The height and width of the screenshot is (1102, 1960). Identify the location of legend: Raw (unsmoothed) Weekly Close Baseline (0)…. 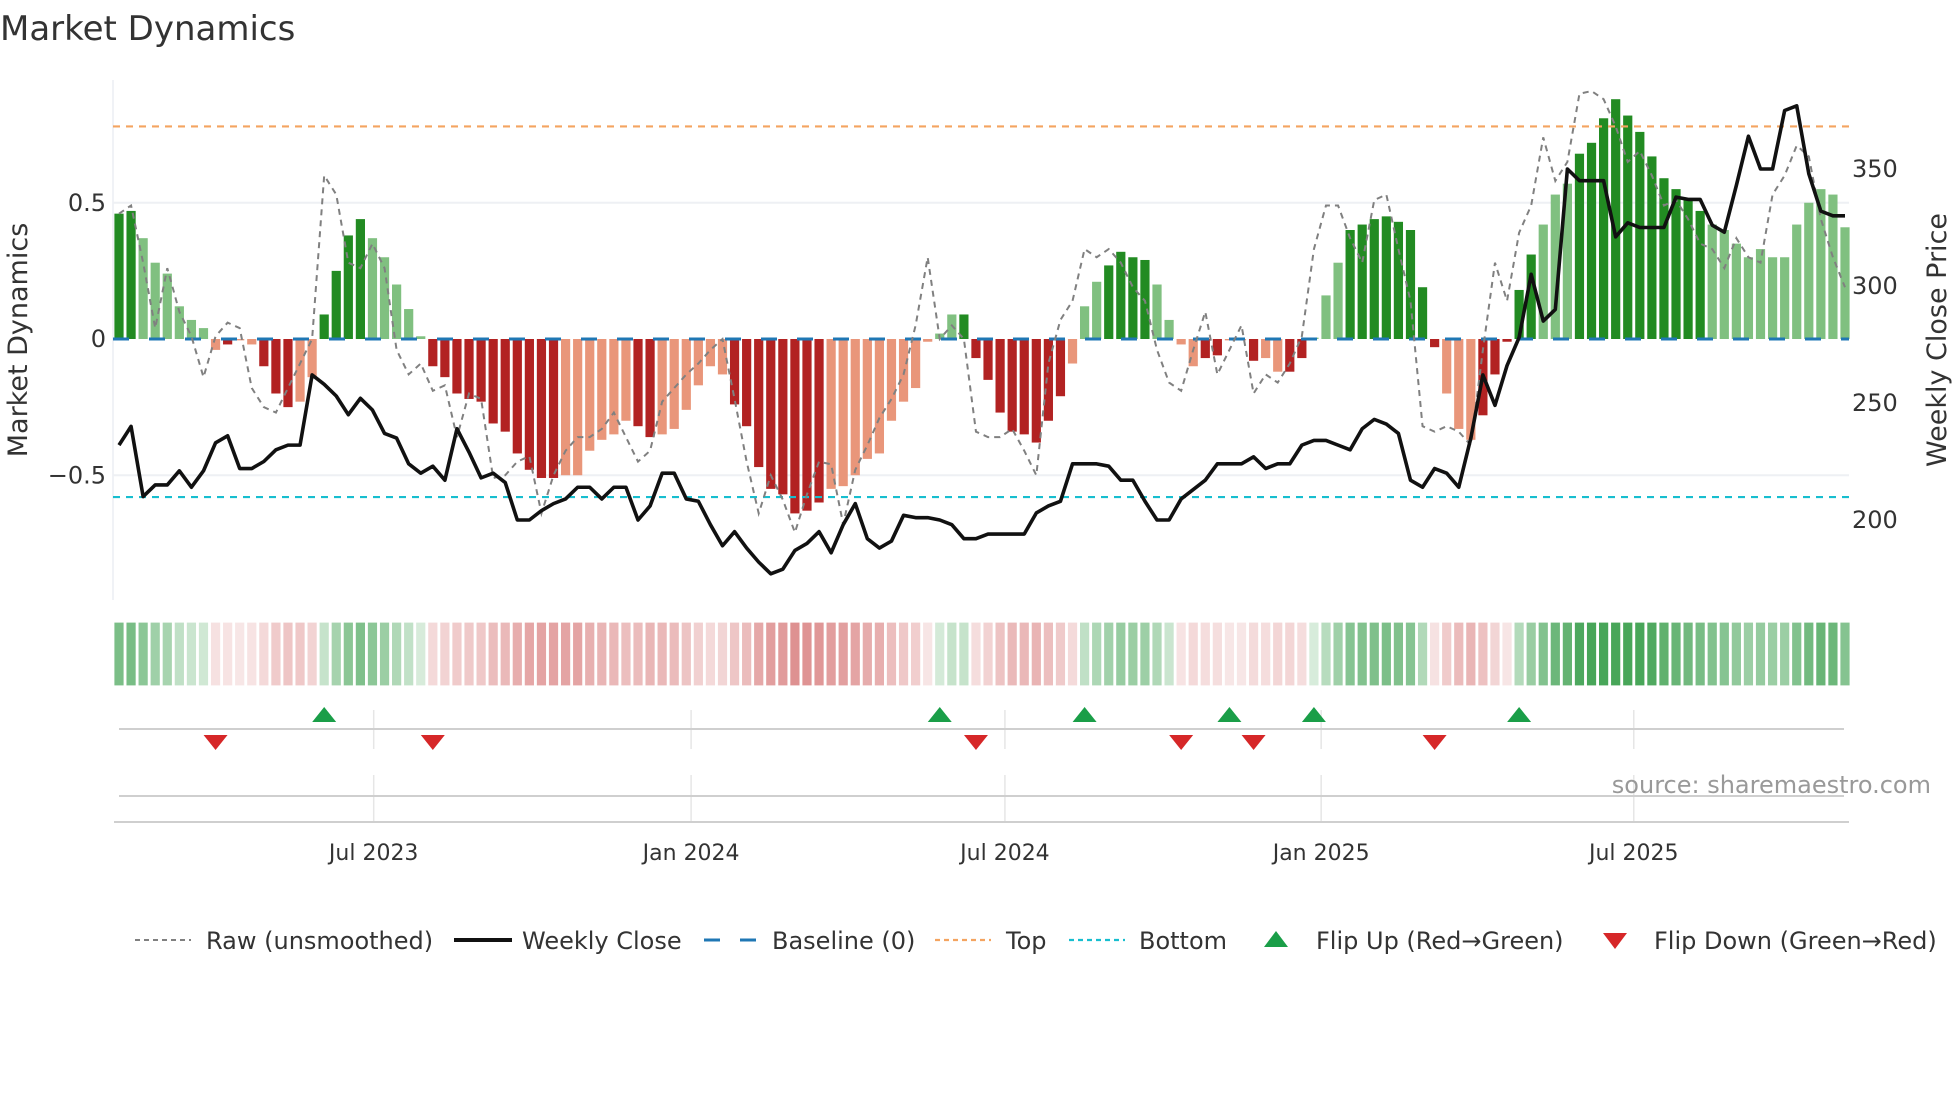
(1036, 941).